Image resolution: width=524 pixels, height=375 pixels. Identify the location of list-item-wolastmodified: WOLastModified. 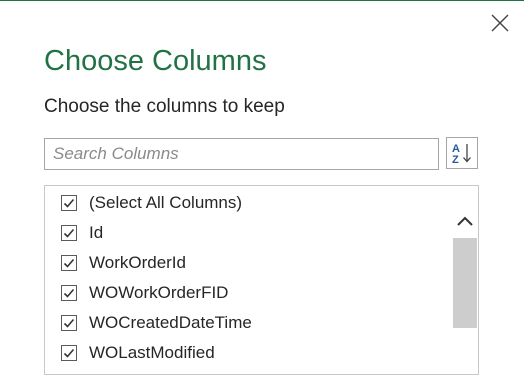
(247, 353).